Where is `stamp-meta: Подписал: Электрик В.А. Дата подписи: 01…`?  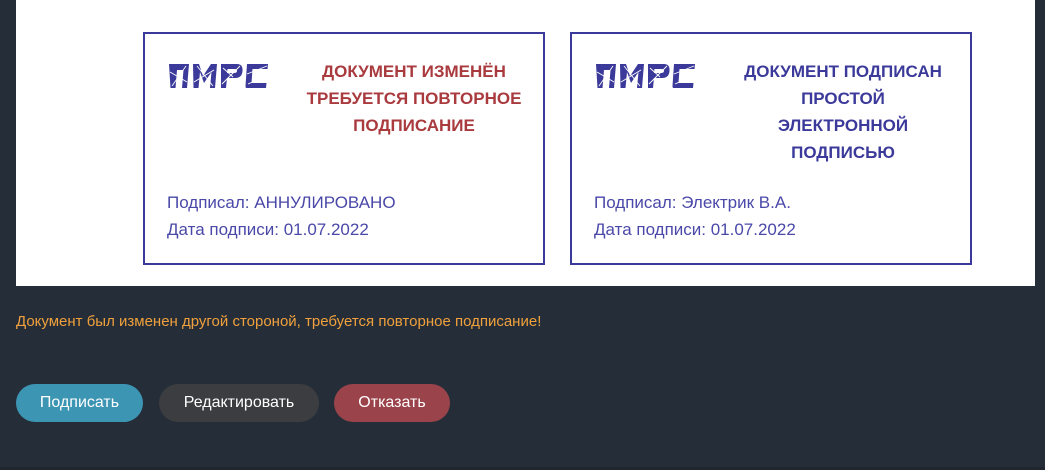 stamp-meta: Подписал: Электрик В.А. Дата подписи: 01… is located at coordinates (695, 216).